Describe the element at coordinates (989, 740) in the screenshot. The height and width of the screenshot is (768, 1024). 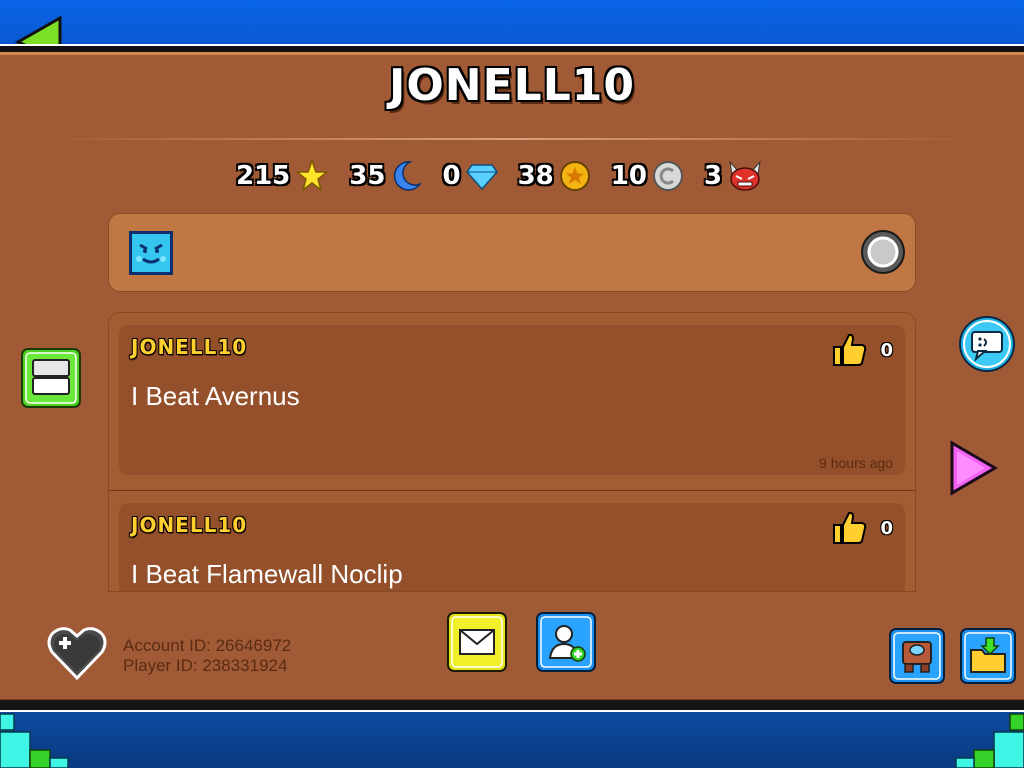
I see `corner-blocks-right-decoration` at that location.